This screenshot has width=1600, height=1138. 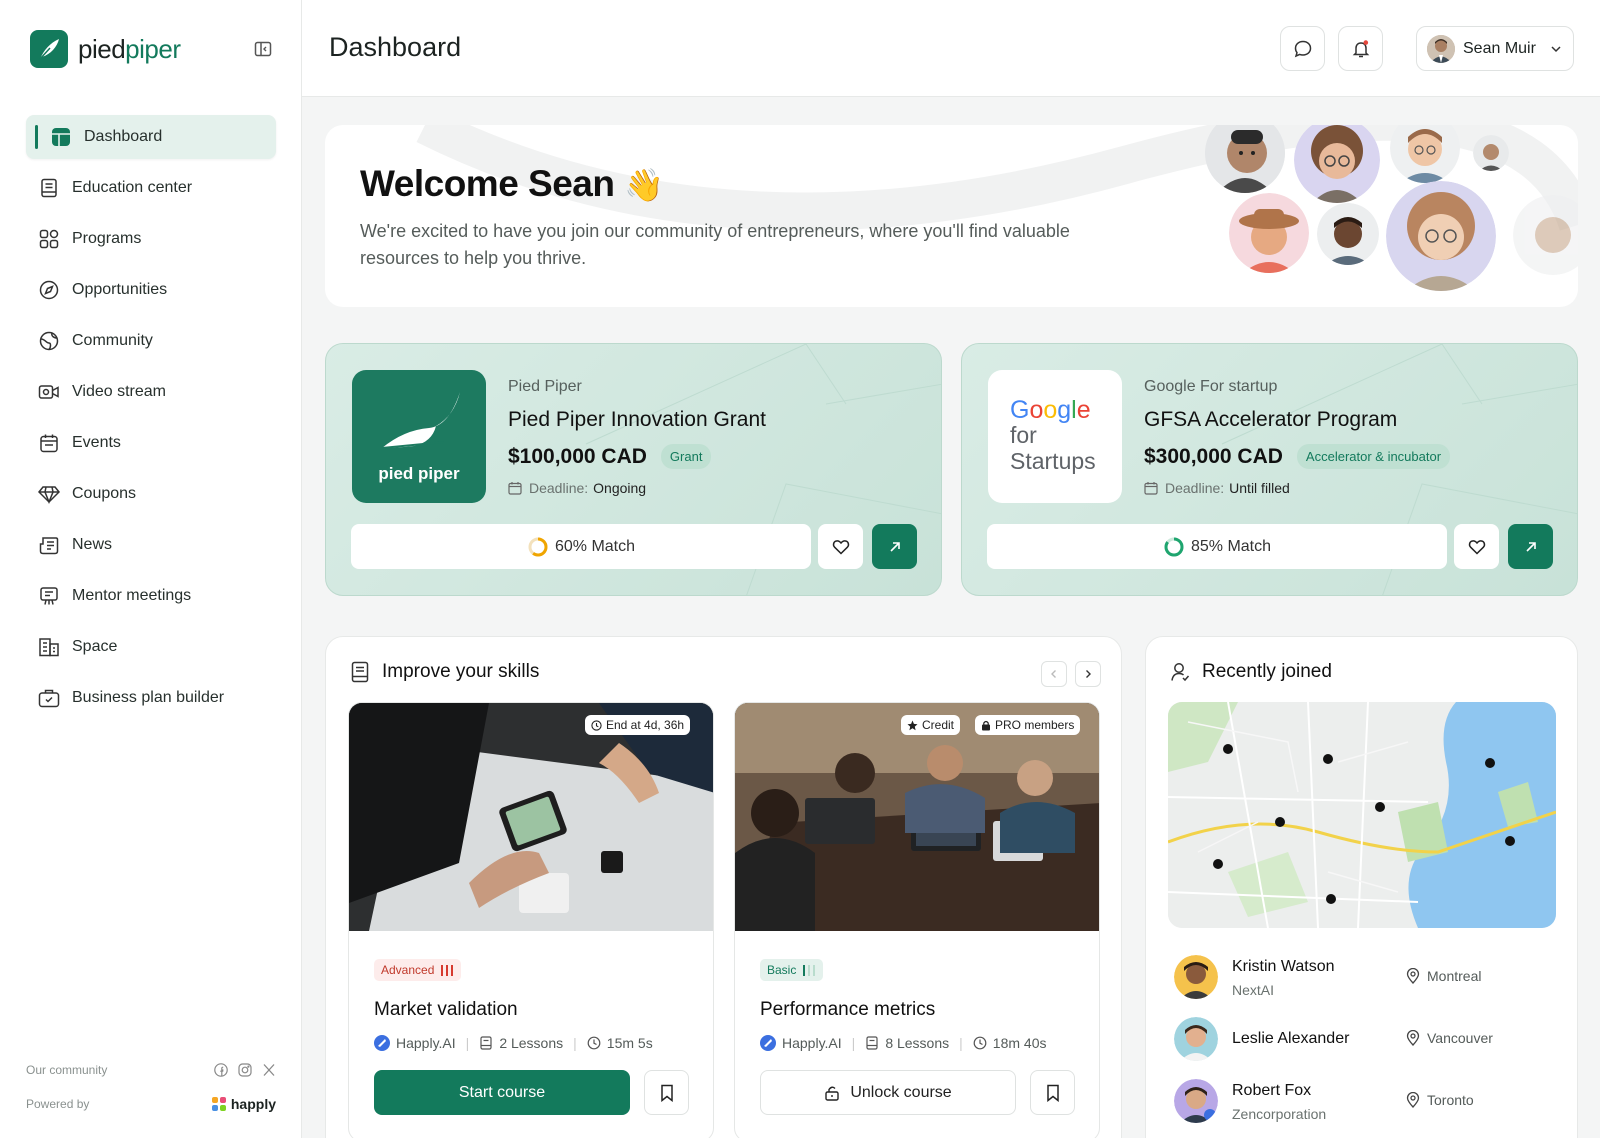 I want to click on happly-logo: happly, so click(x=243, y=1104).